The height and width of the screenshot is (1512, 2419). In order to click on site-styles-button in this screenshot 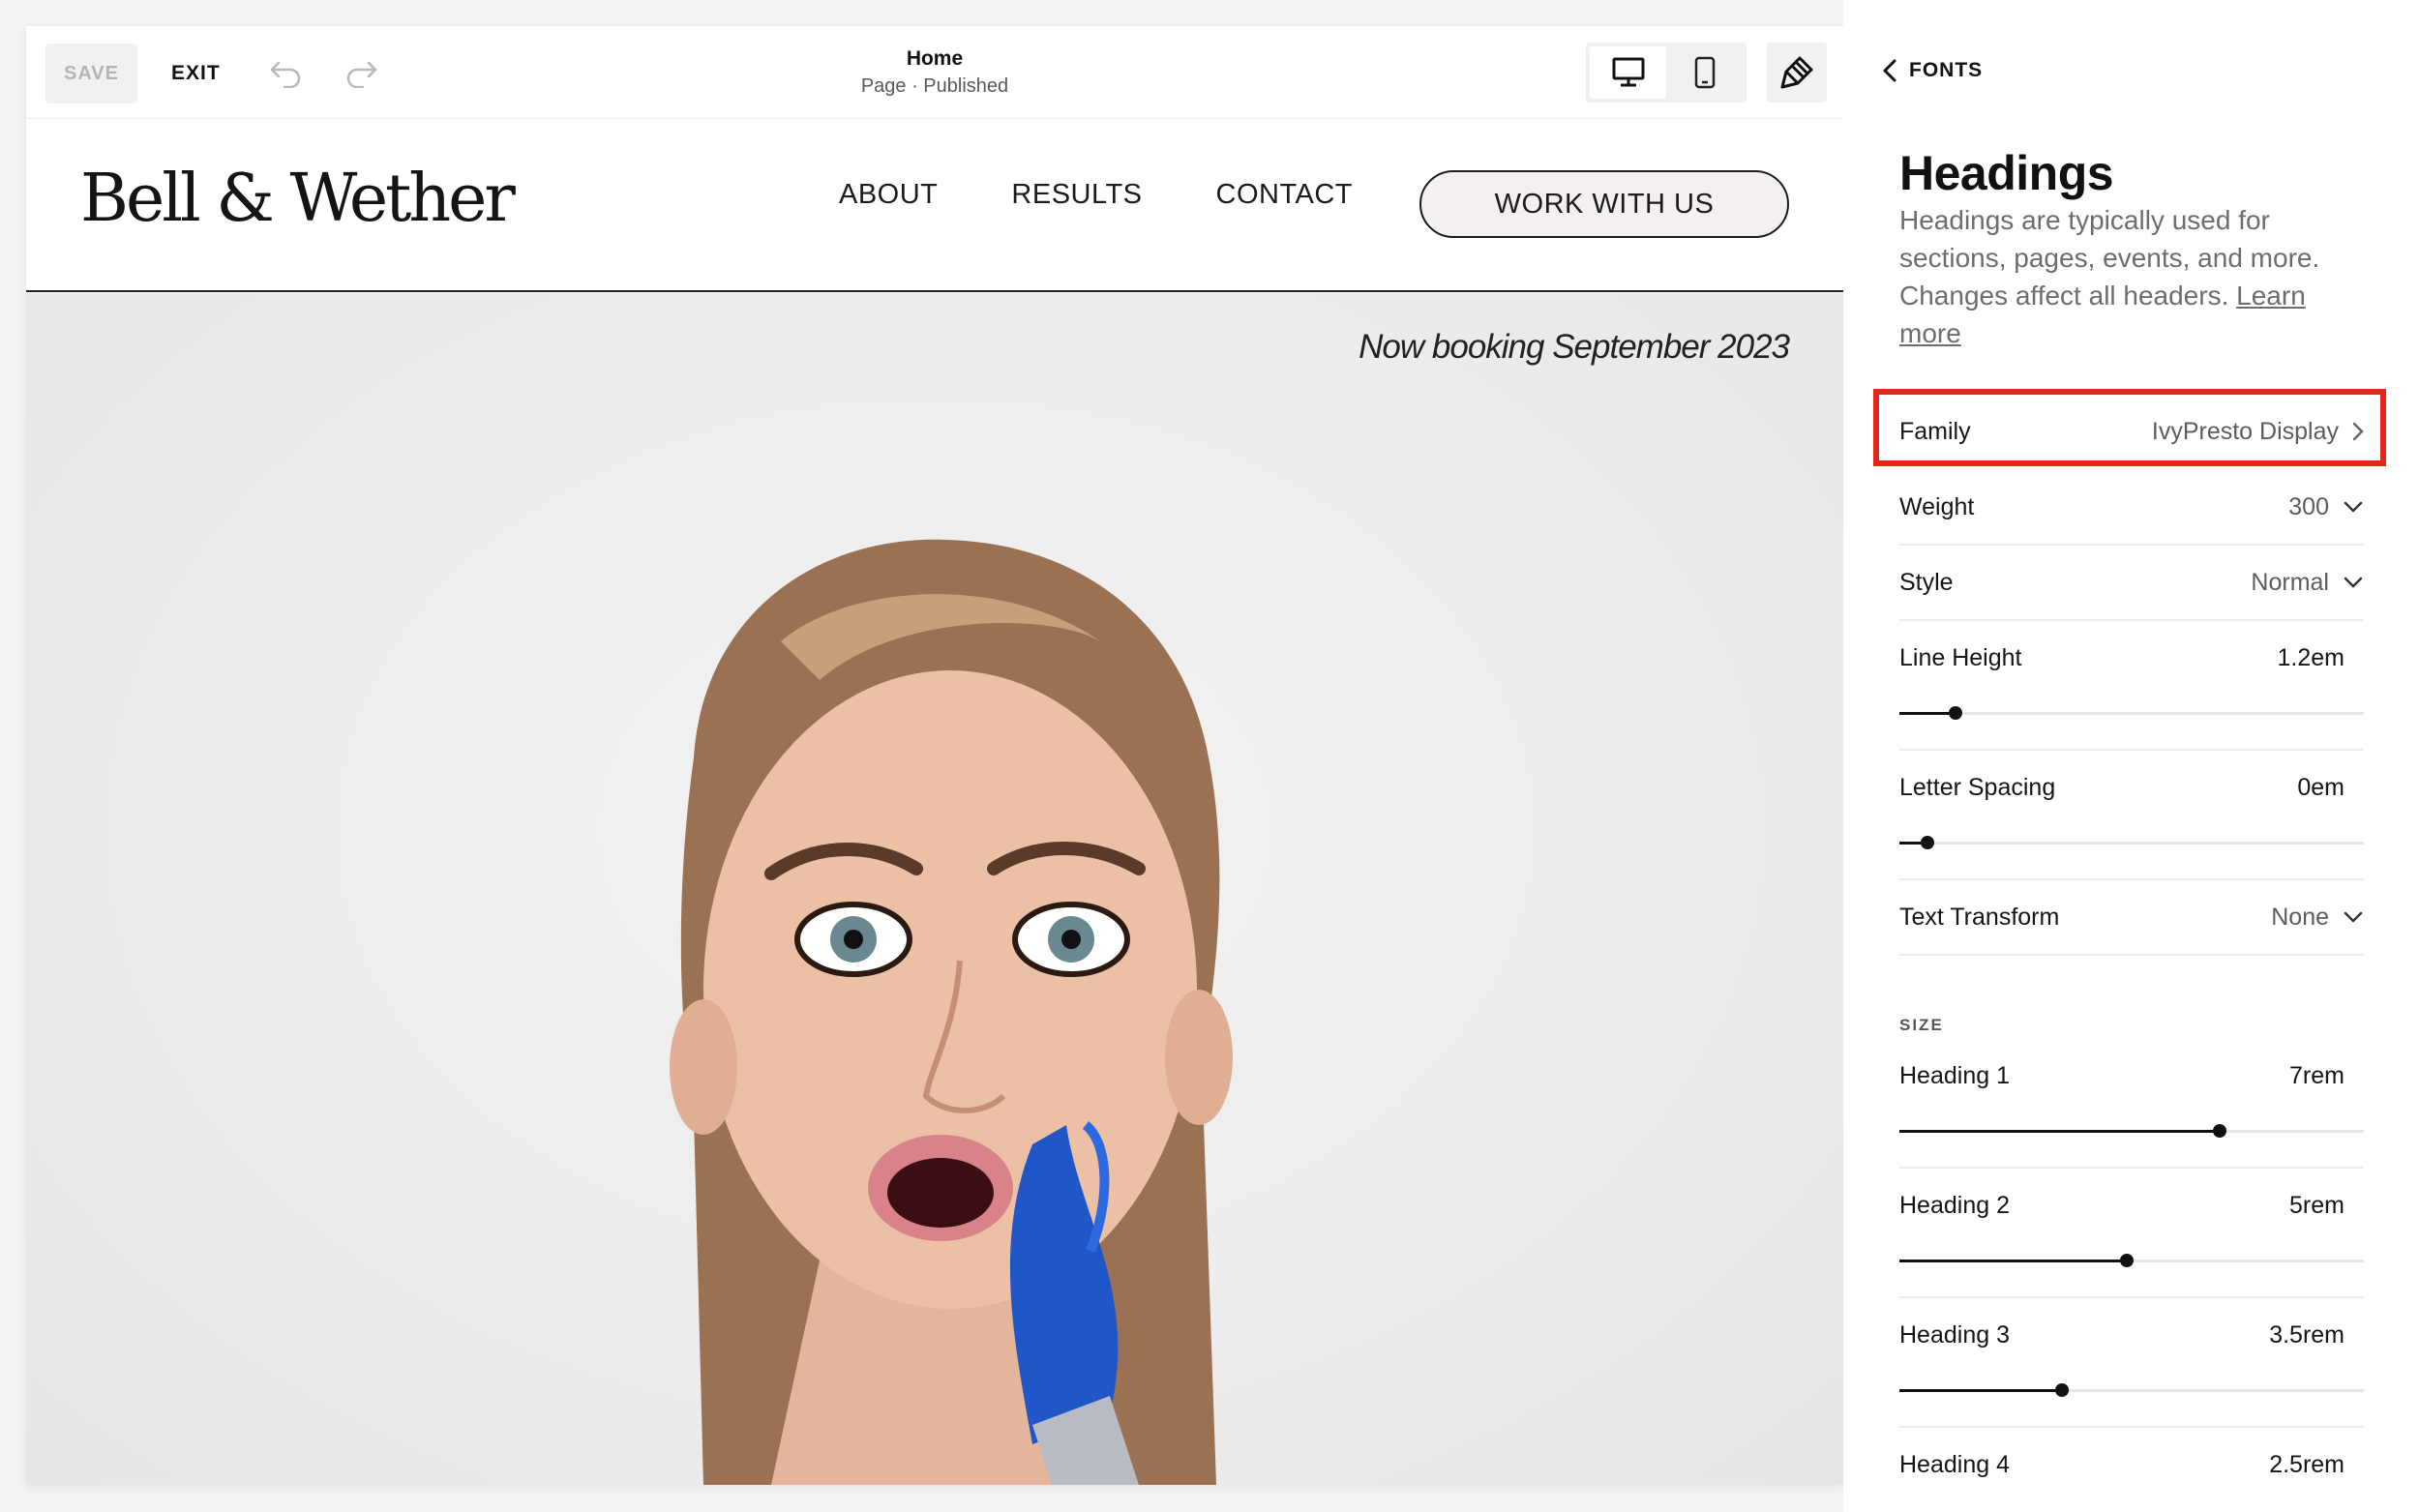, I will do `click(1797, 73)`.